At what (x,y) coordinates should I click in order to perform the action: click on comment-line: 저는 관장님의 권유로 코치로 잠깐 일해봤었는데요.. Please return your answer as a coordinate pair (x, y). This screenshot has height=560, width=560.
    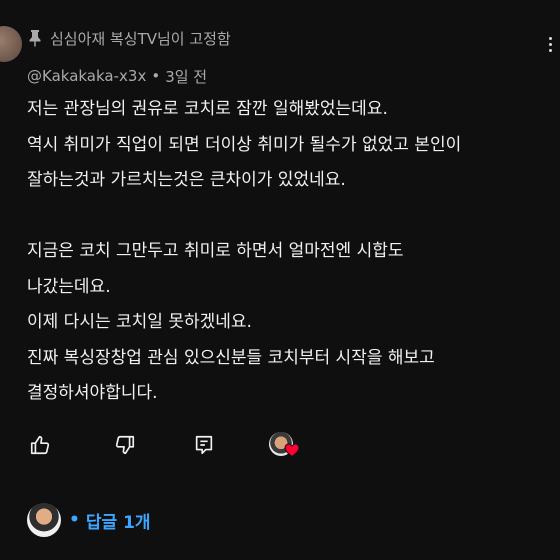
    Looking at the image, I should click on (207, 109).